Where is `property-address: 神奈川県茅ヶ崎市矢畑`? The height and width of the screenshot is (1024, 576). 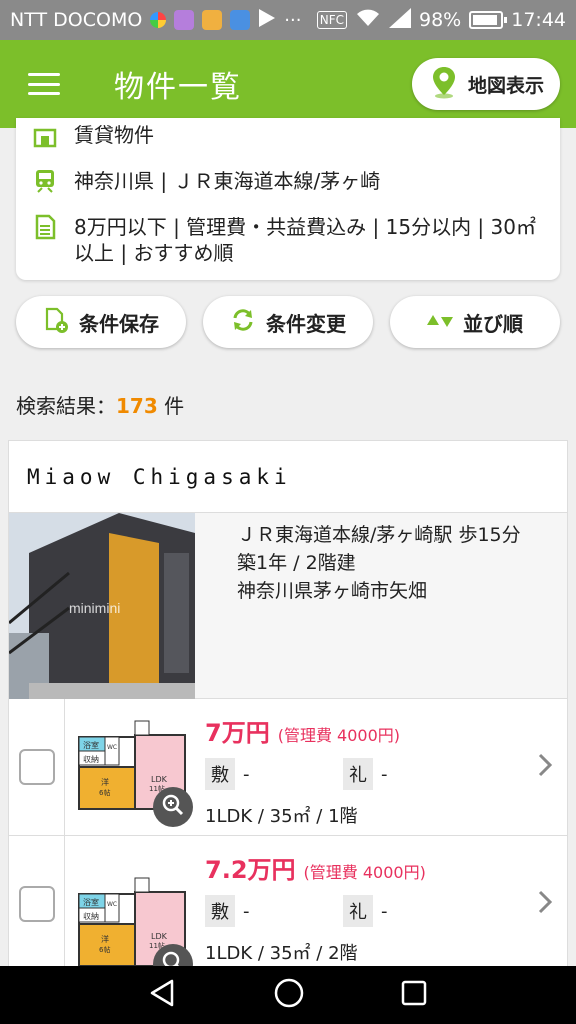 property-address: 神奈川県茅ヶ崎市矢畑 is located at coordinates (332, 591).